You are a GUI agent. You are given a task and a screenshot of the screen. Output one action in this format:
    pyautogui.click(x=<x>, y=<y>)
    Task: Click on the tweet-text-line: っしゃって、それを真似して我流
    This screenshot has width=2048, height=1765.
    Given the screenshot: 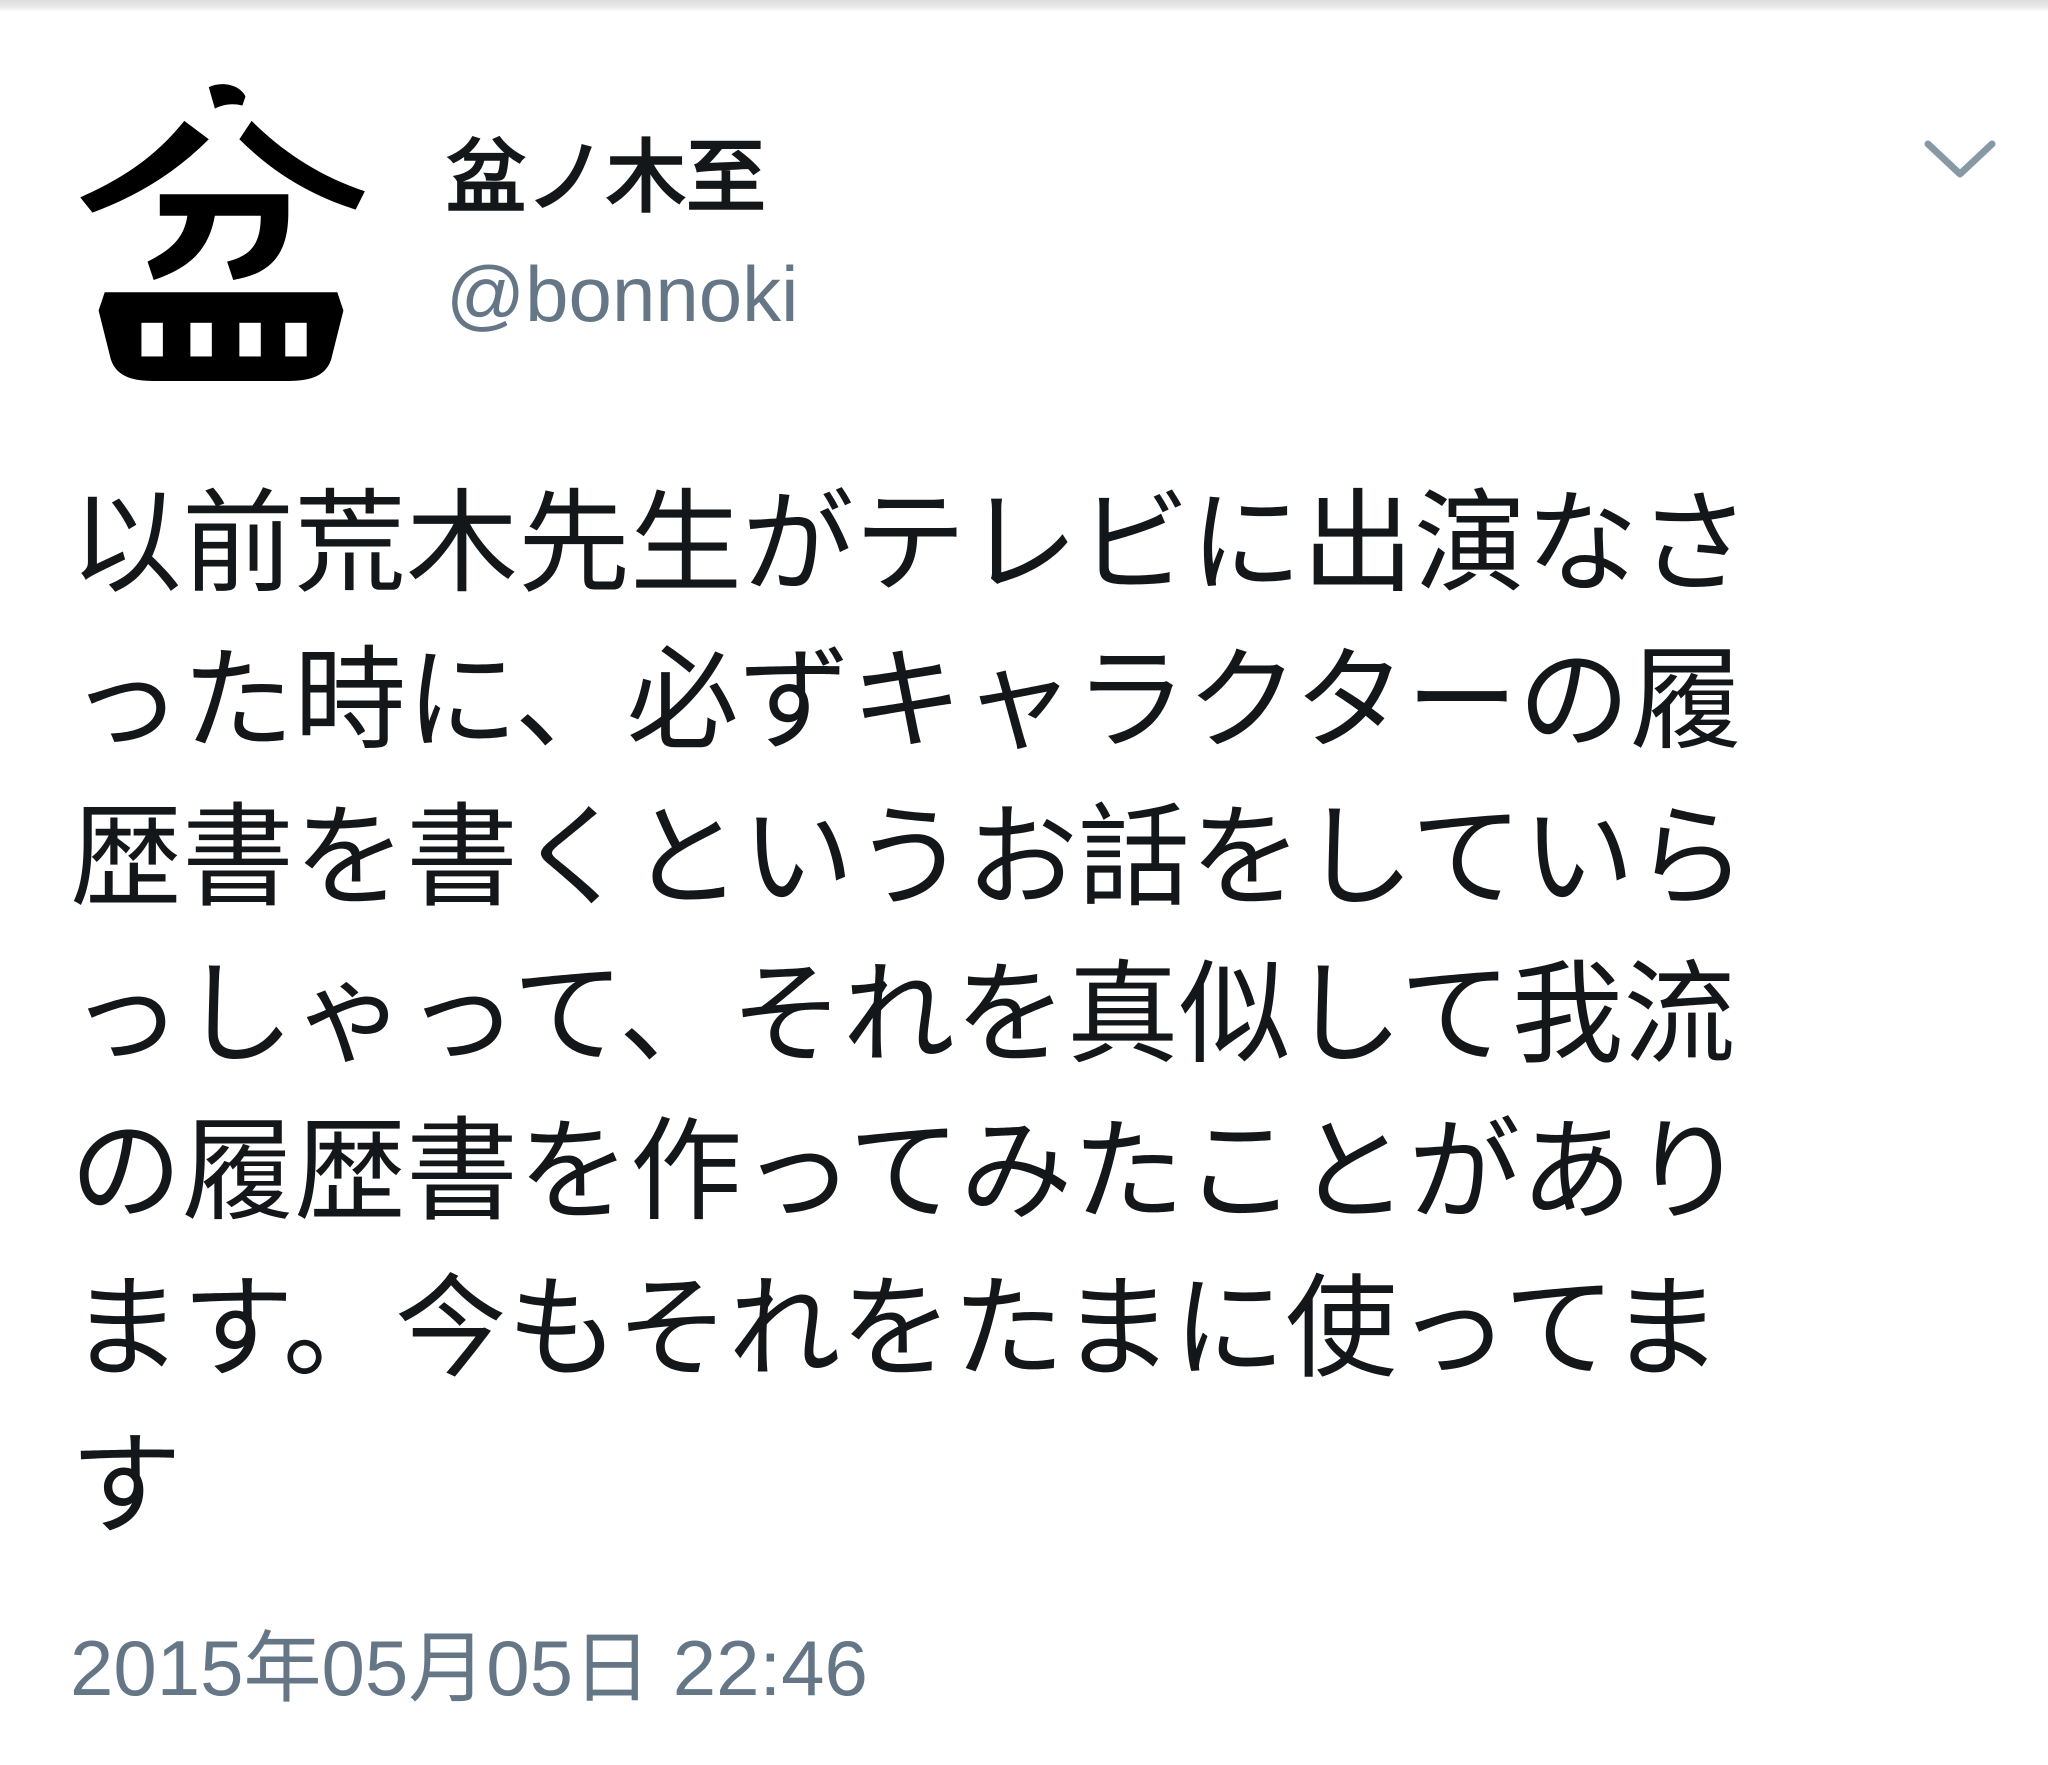 What is the action you would take?
    pyautogui.click(x=903, y=1015)
    